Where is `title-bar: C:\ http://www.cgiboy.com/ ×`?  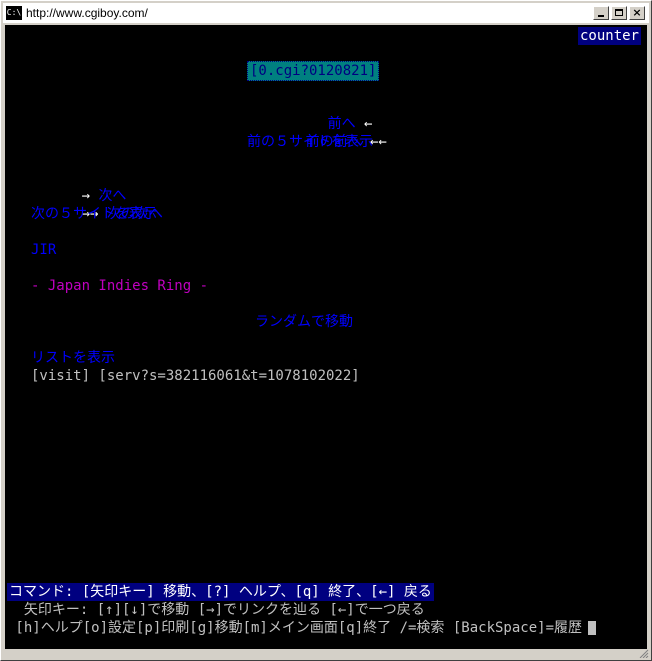
title-bar: C:\ http://www.cgiboy.com/ × is located at coordinates (326, 13).